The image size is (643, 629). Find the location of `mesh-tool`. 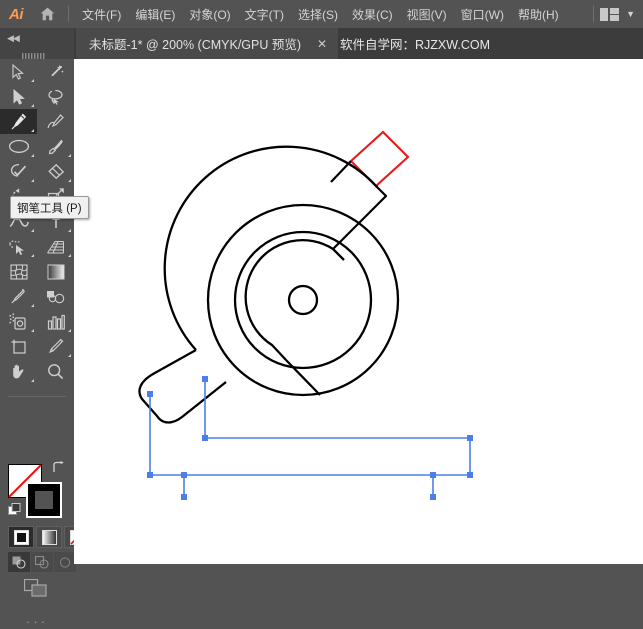

mesh-tool is located at coordinates (18, 271).